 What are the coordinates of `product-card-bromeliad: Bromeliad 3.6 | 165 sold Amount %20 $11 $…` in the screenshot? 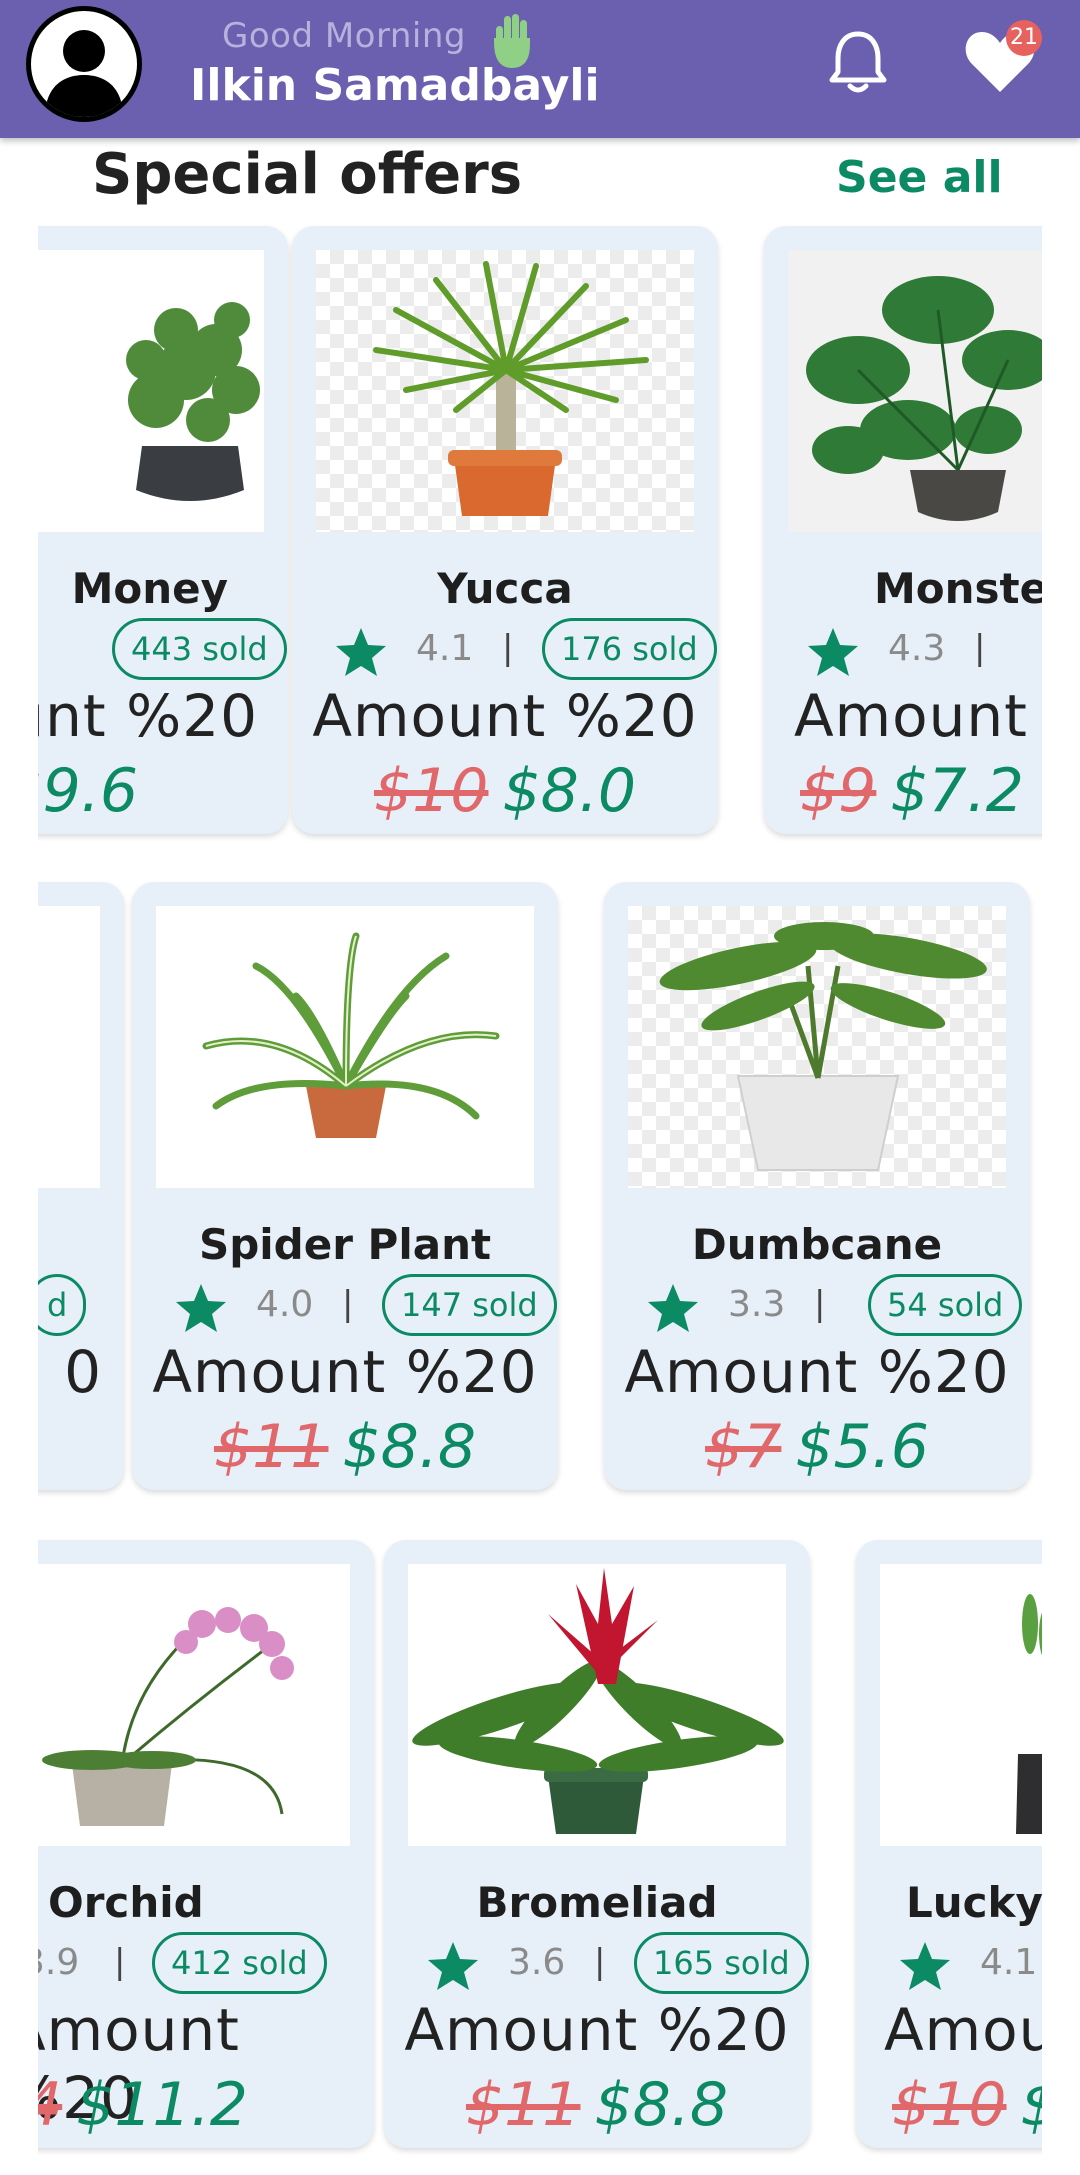 It's located at (597, 1844).